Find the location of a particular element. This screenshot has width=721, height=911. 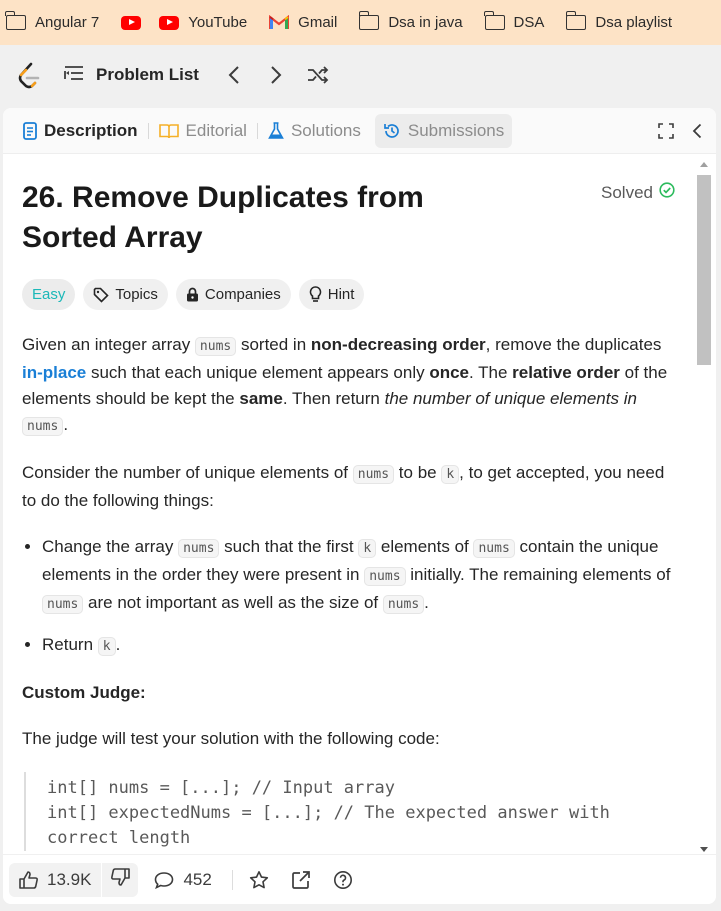

chevron-right-icon is located at coordinates (276, 75).